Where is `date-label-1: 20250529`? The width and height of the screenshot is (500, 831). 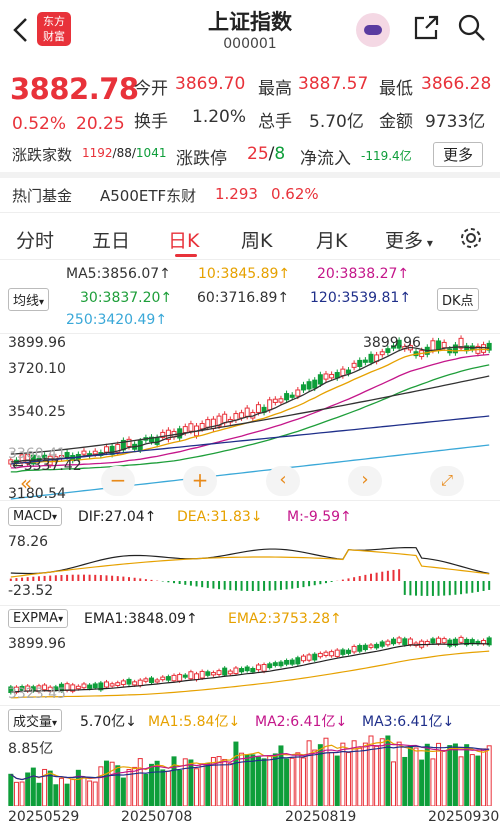 date-label-1: 20250529 is located at coordinates (44, 817).